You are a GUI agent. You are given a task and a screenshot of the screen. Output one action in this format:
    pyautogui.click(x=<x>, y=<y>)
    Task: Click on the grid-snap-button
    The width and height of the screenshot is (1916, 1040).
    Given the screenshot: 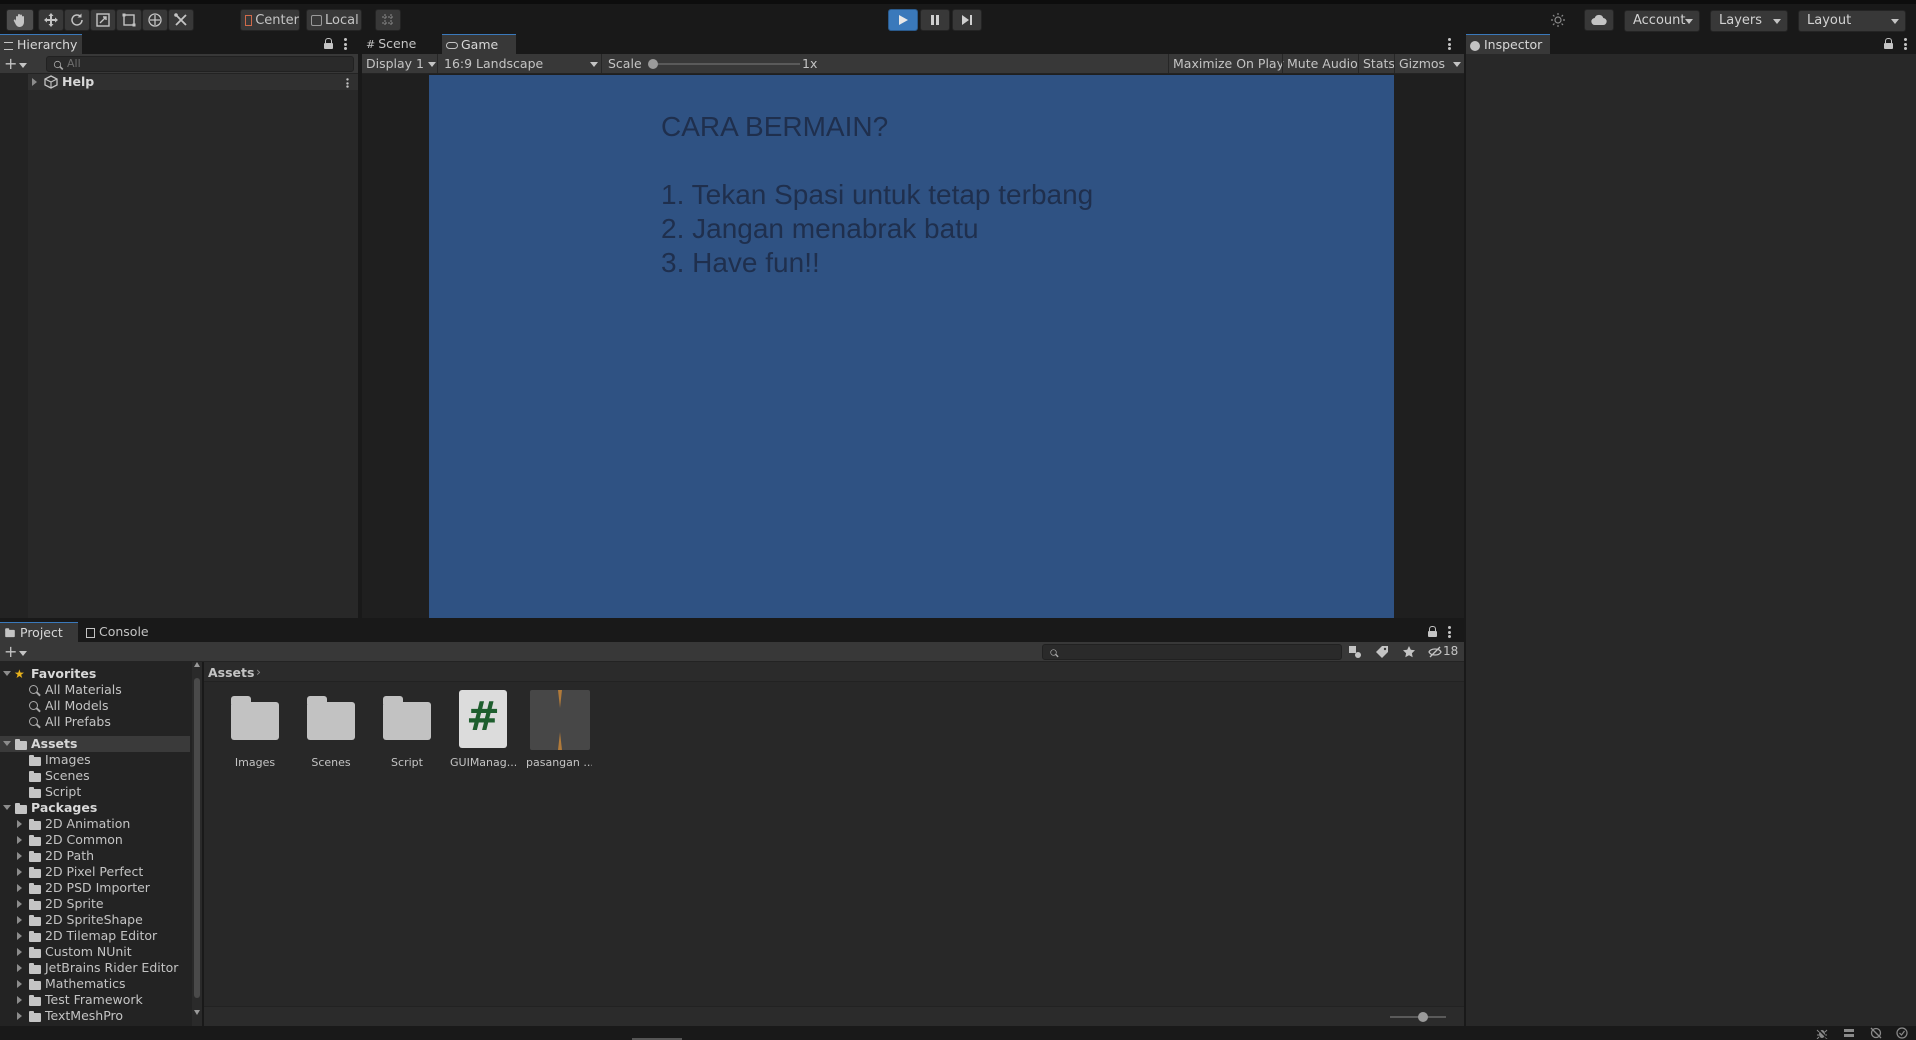 What is the action you would take?
    pyautogui.click(x=388, y=20)
    